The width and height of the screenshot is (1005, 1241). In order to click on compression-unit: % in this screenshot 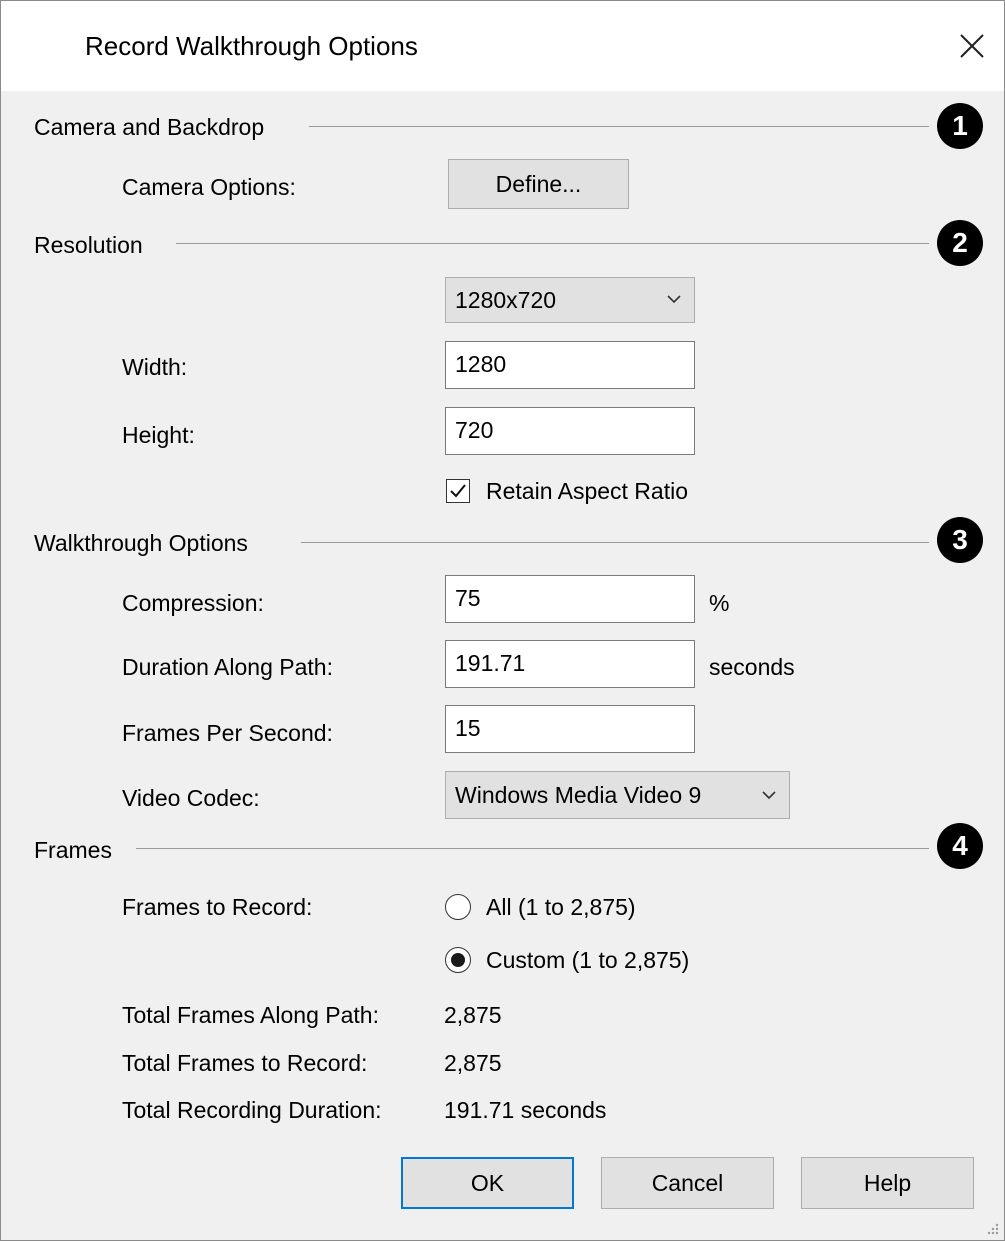, I will do `click(719, 603)`.